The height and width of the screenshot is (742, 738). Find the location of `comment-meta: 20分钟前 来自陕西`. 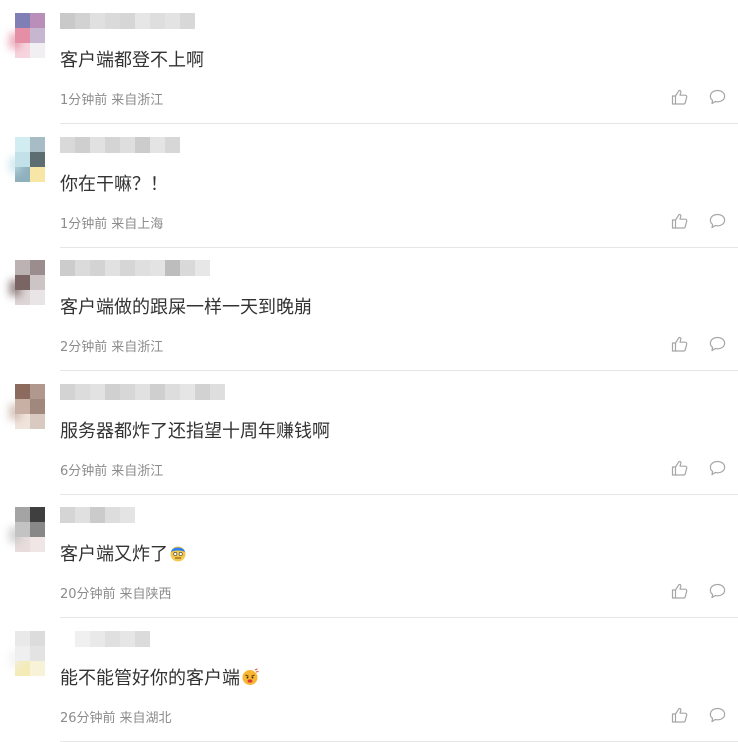

comment-meta: 20分钟前 来自陕西 is located at coordinates (116, 592).